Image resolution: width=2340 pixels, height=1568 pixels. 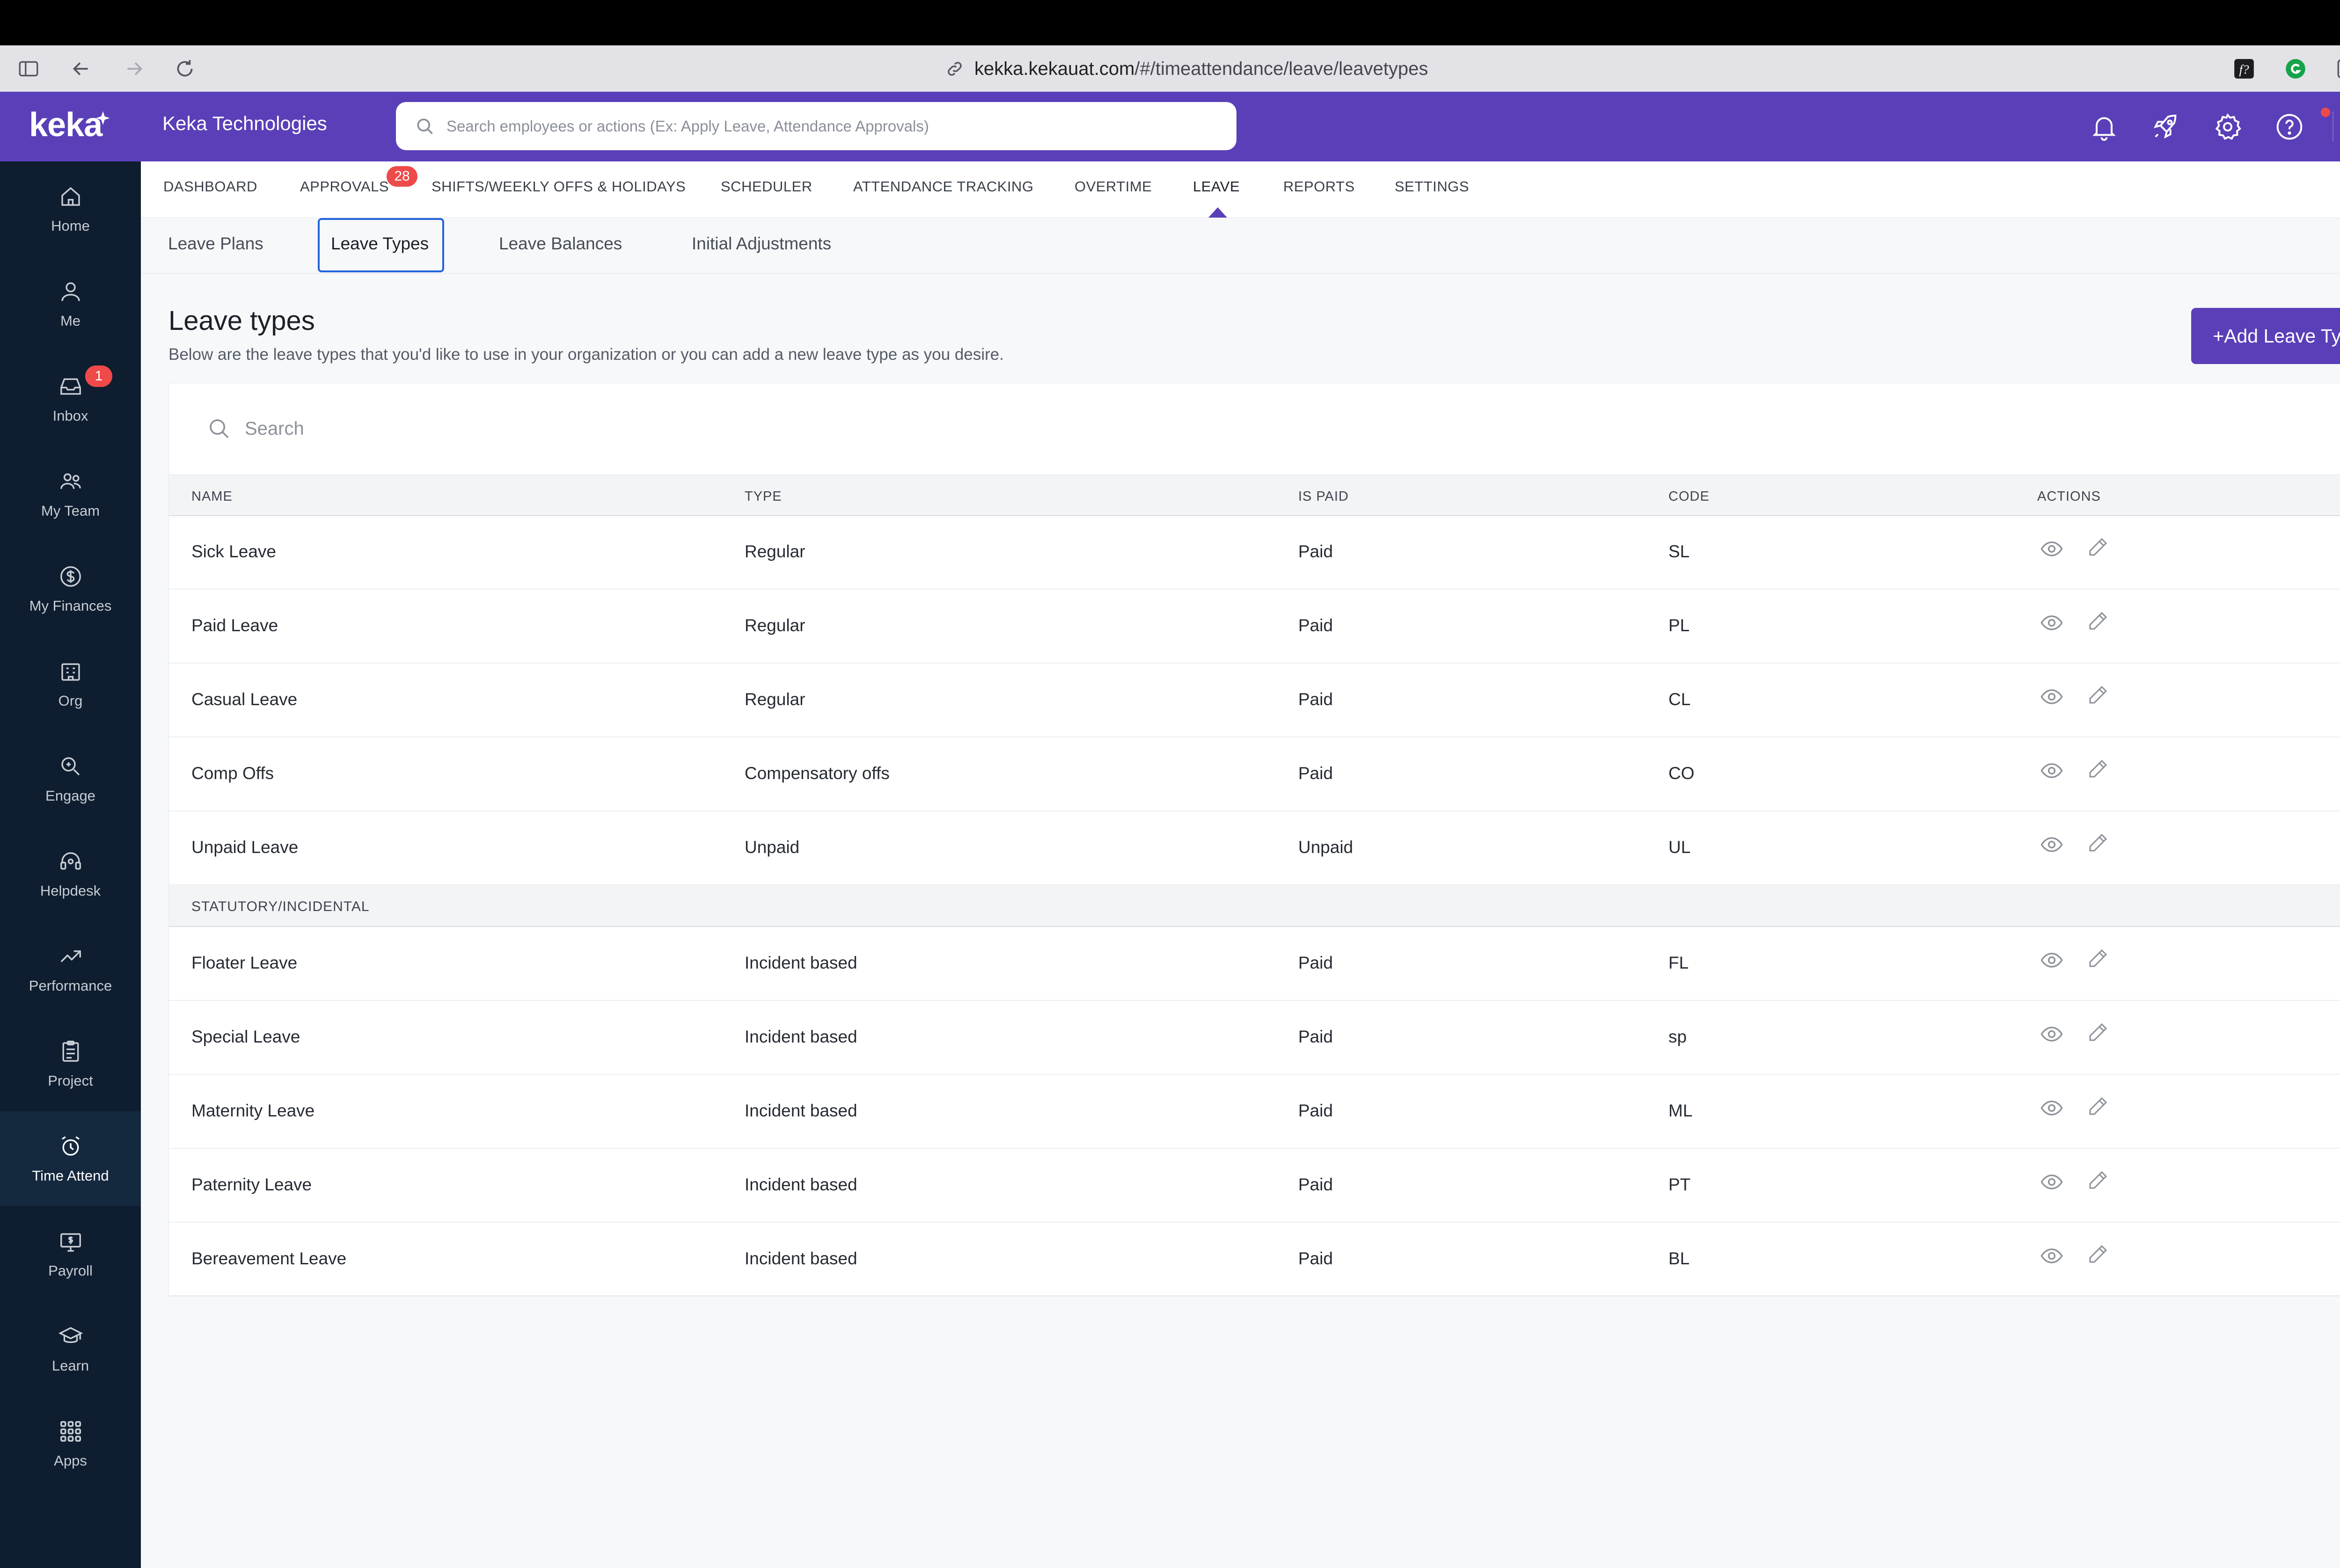 What do you see at coordinates (2265, 336) in the screenshot?
I see `add-leave-type-button: +Add Leave Type` at bounding box center [2265, 336].